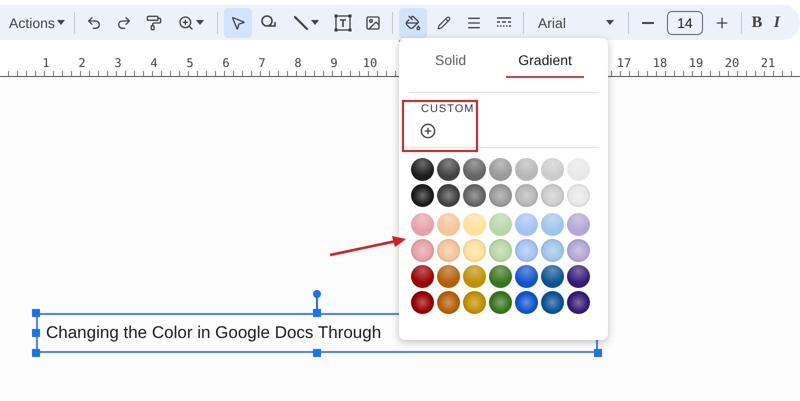 The width and height of the screenshot is (800, 401). I want to click on dashed-lines-icon, so click(504, 22).